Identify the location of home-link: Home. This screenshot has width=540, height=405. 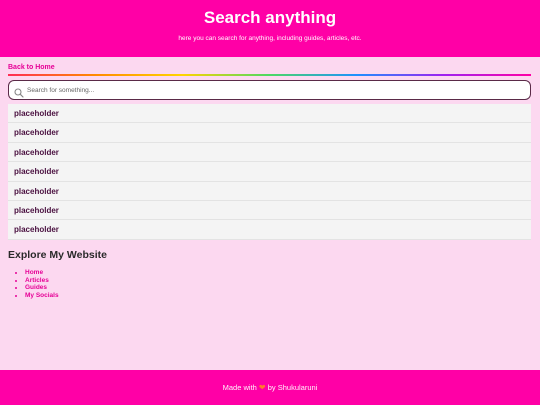
(34, 272).